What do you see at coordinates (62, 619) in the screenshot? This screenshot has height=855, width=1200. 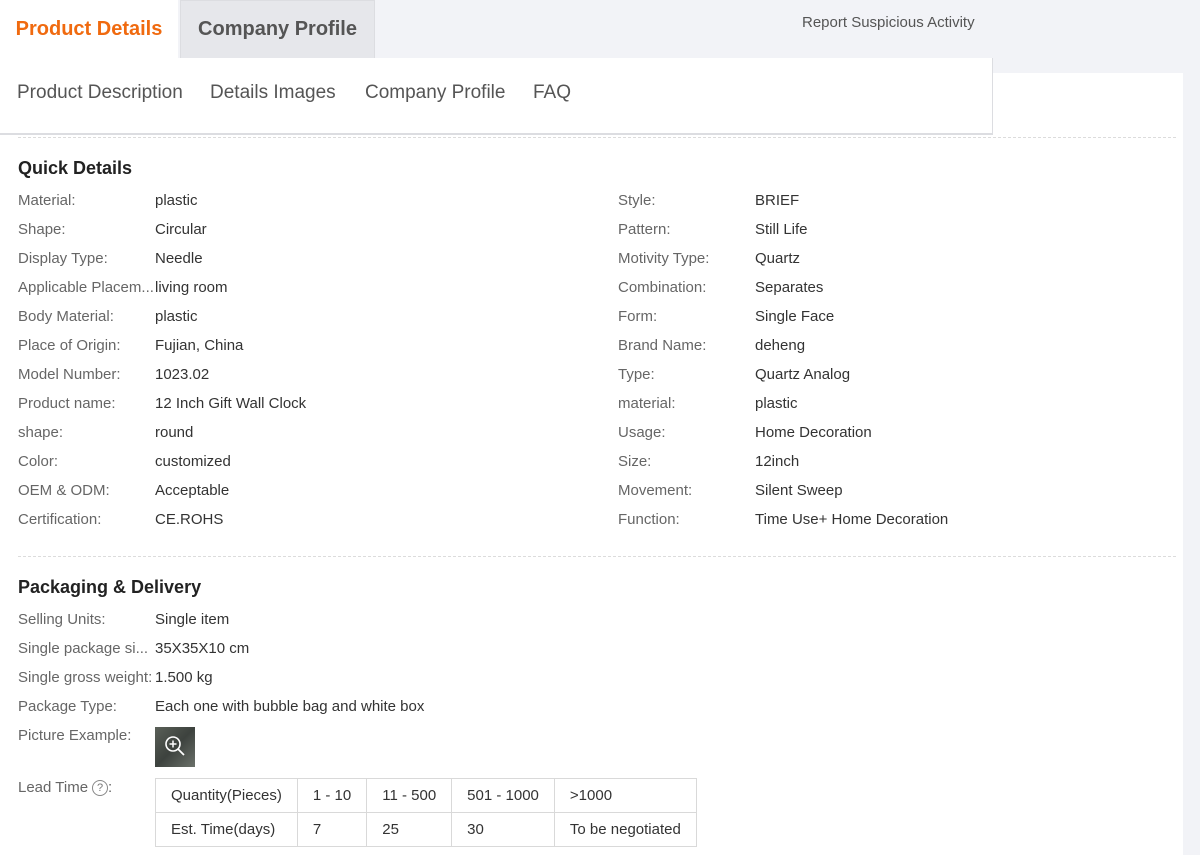 I see `detail-label: Selling Units:` at bounding box center [62, 619].